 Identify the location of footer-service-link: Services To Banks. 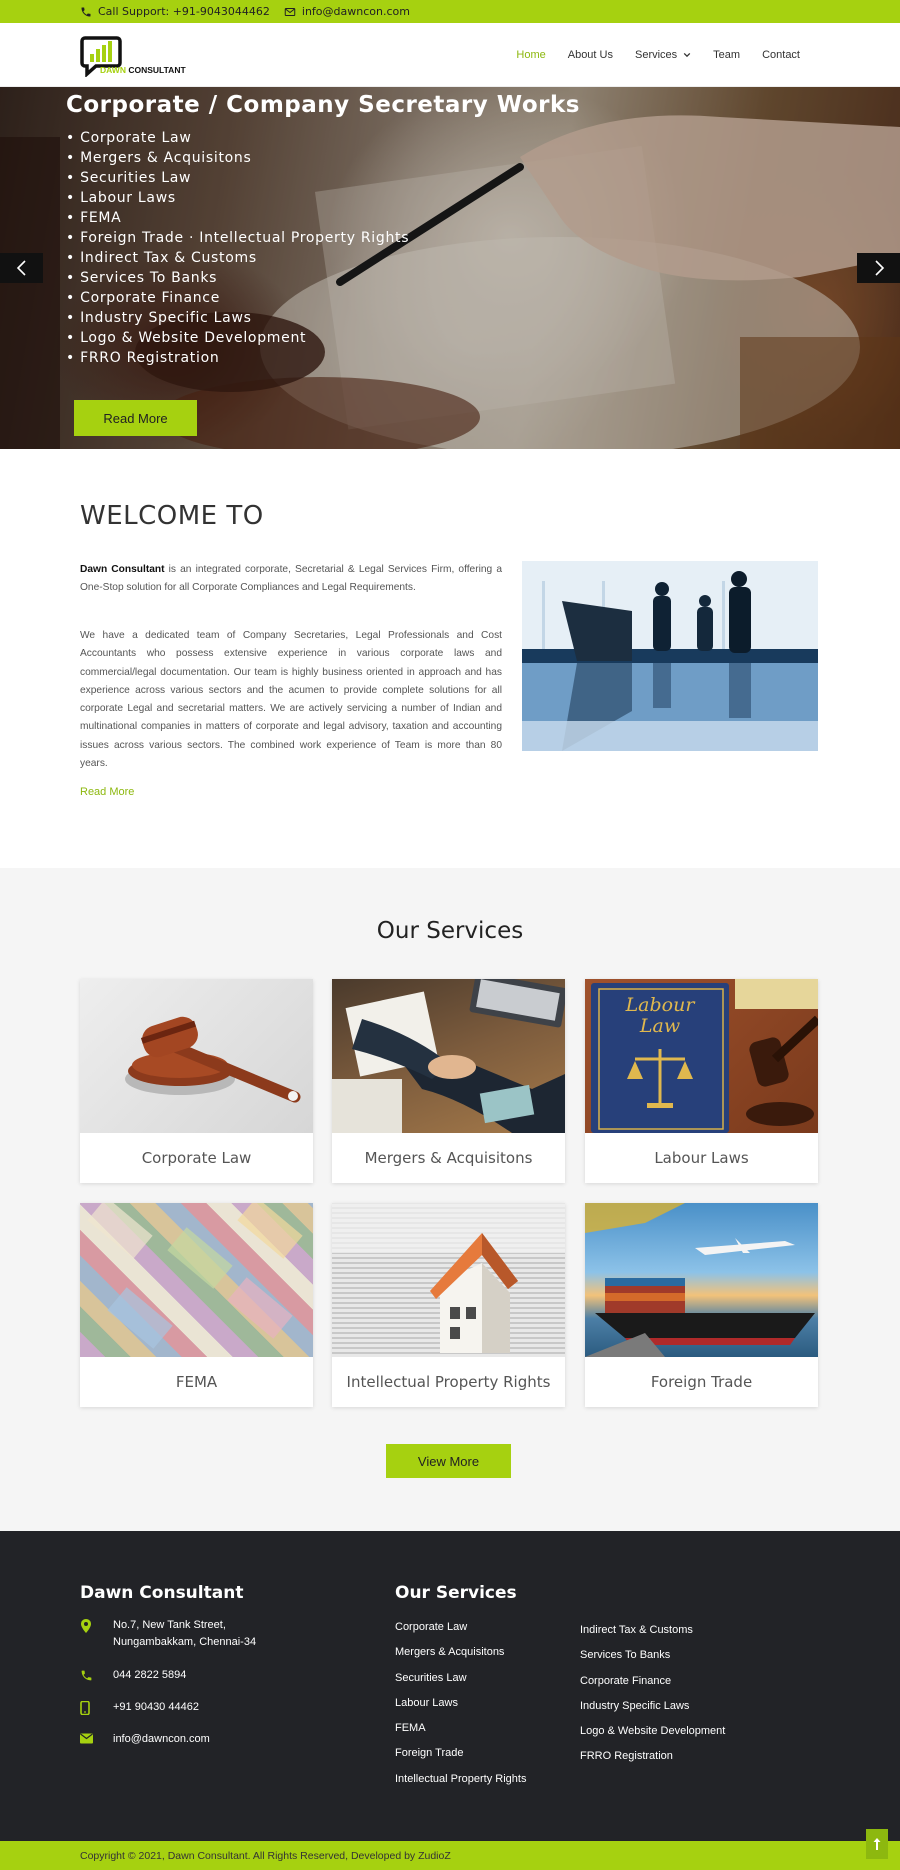
(652, 1661).